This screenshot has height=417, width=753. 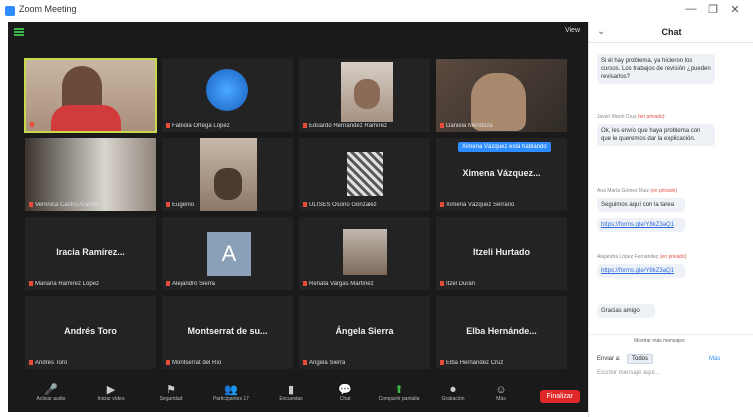 What do you see at coordinates (713, 9) in the screenshot?
I see `maximize-button: ❐` at bounding box center [713, 9].